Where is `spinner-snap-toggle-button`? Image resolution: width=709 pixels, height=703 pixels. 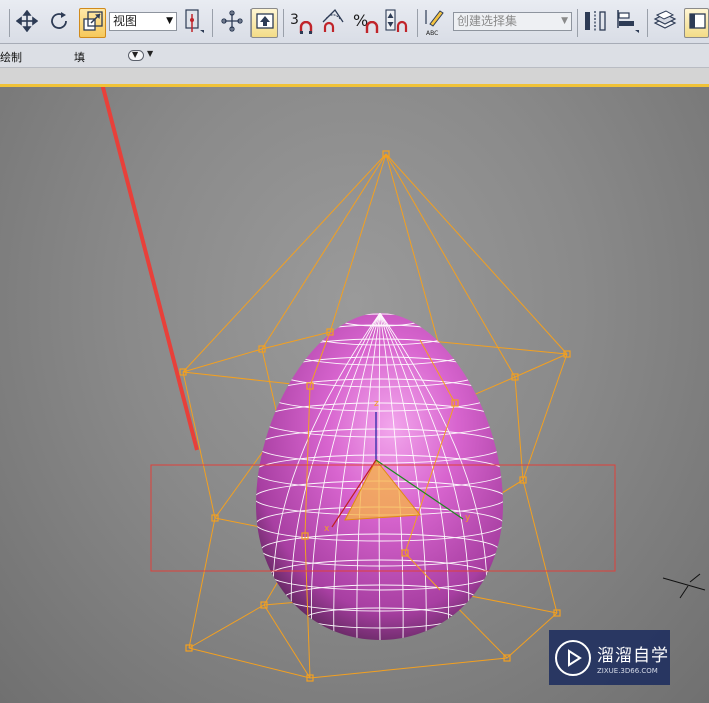 spinner-snap-toggle-button is located at coordinates (397, 23).